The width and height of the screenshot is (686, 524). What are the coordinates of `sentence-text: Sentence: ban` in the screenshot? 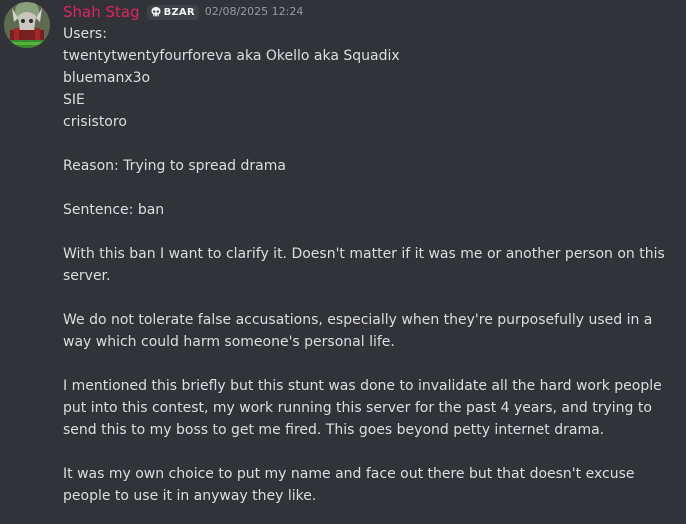 It's located at (114, 210).